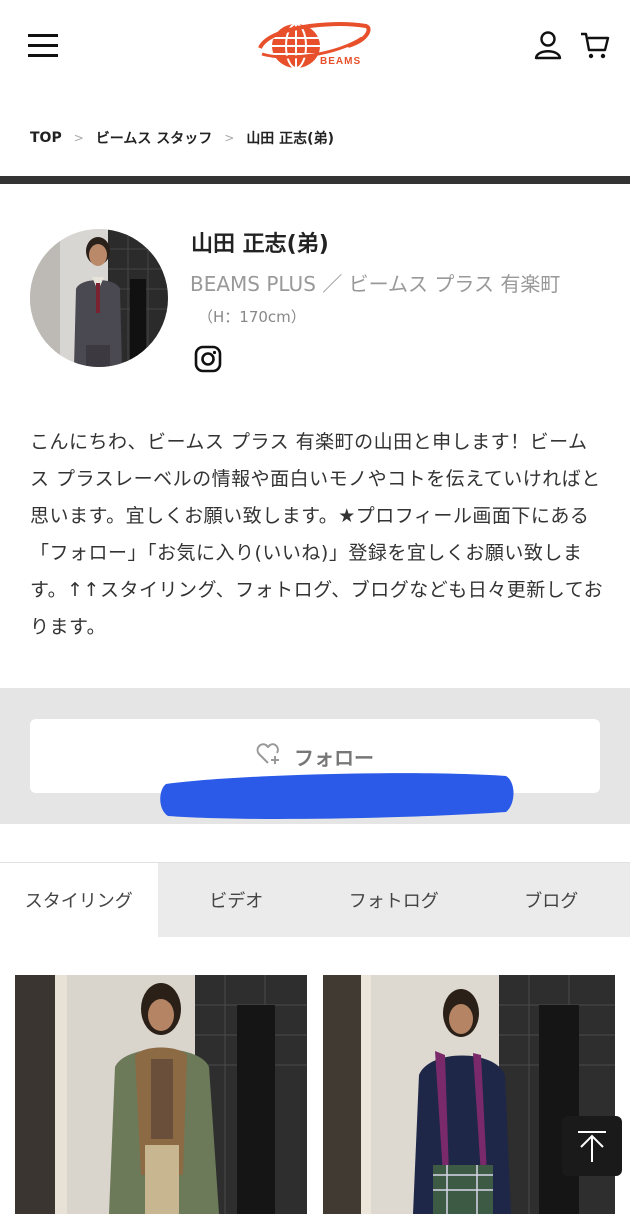  What do you see at coordinates (592, 1155) in the screenshot?
I see `arrow-up-icon` at bounding box center [592, 1155].